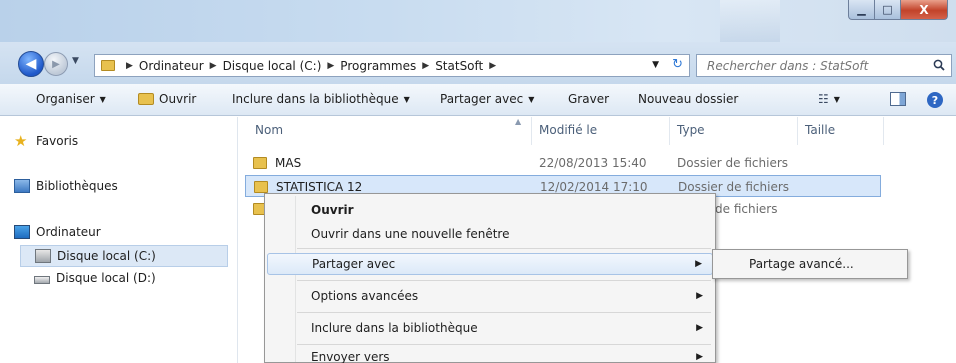  I want to click on search-input, so click(807, 65).